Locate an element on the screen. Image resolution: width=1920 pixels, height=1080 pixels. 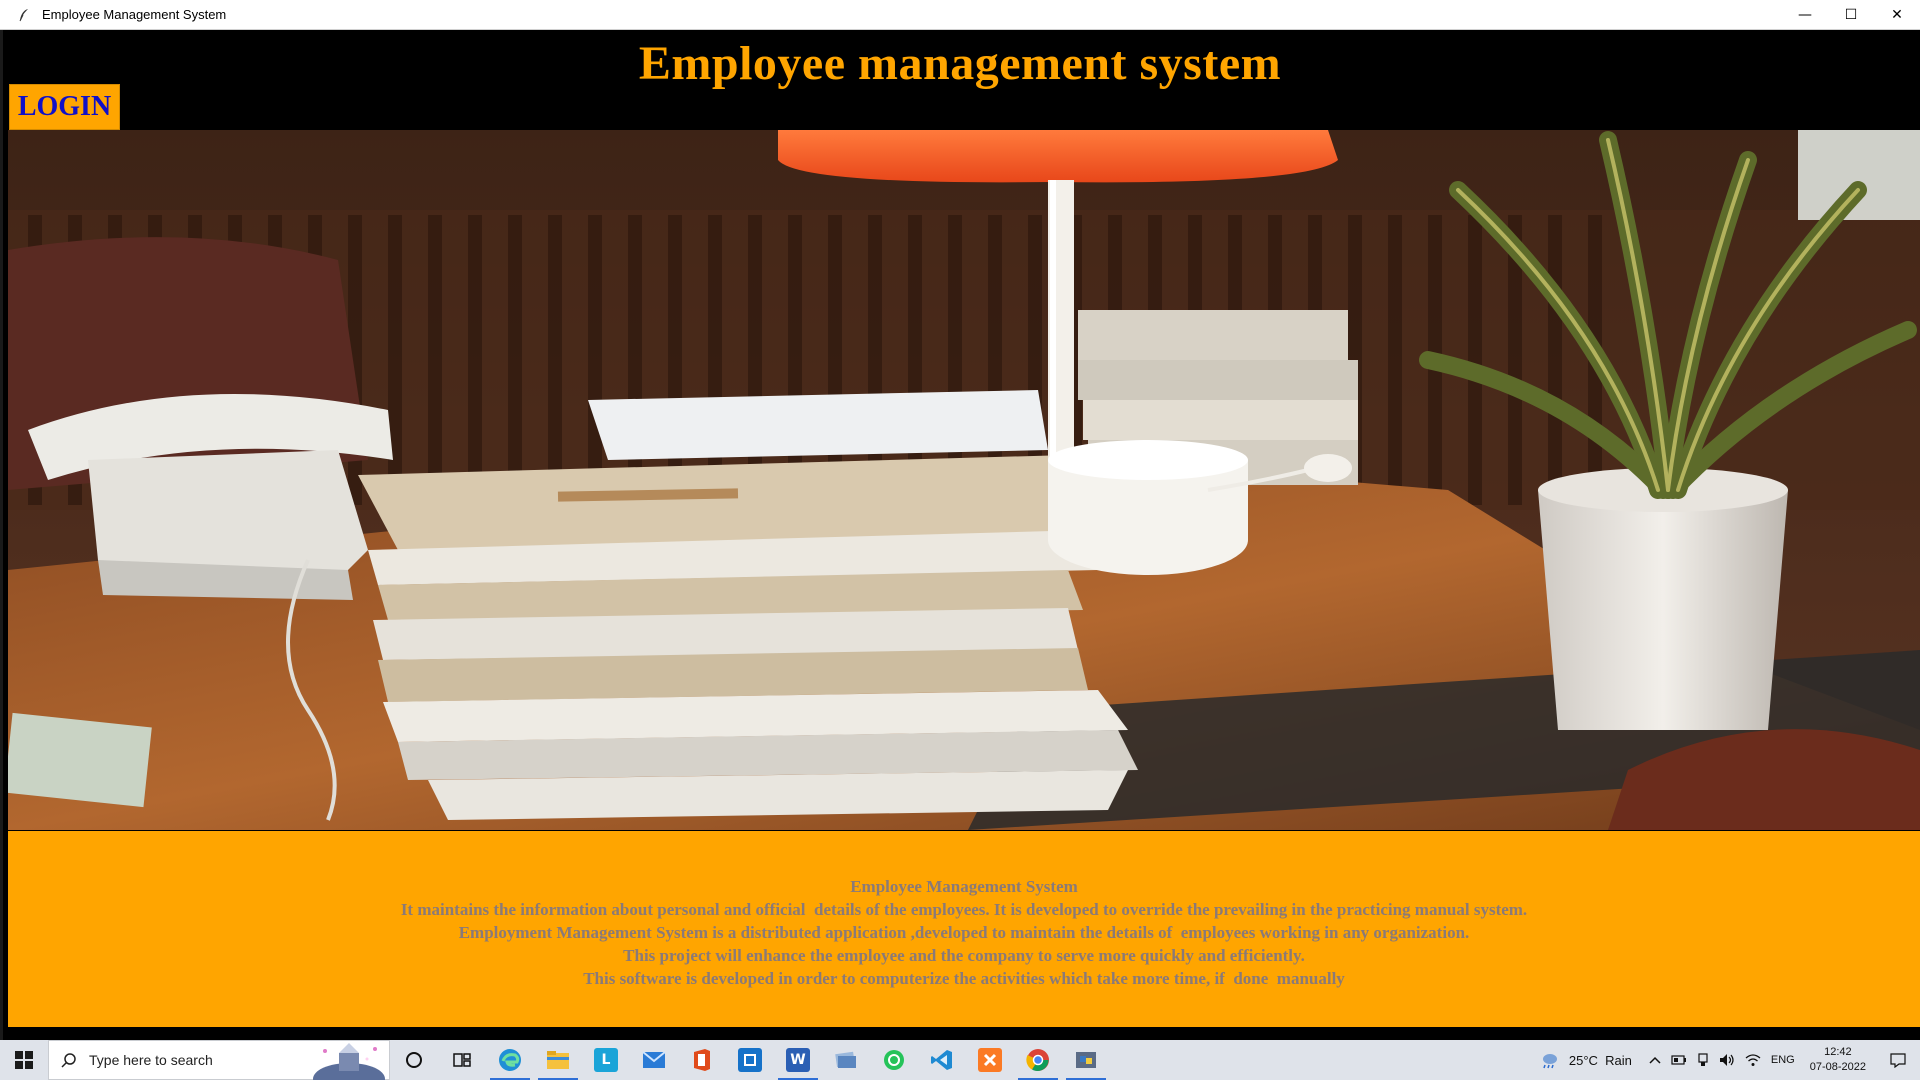
word-icon: W is located at coordinates (798, 1060).